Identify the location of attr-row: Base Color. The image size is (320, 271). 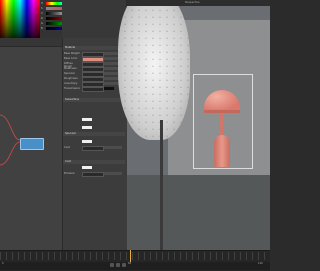
(94, 59).